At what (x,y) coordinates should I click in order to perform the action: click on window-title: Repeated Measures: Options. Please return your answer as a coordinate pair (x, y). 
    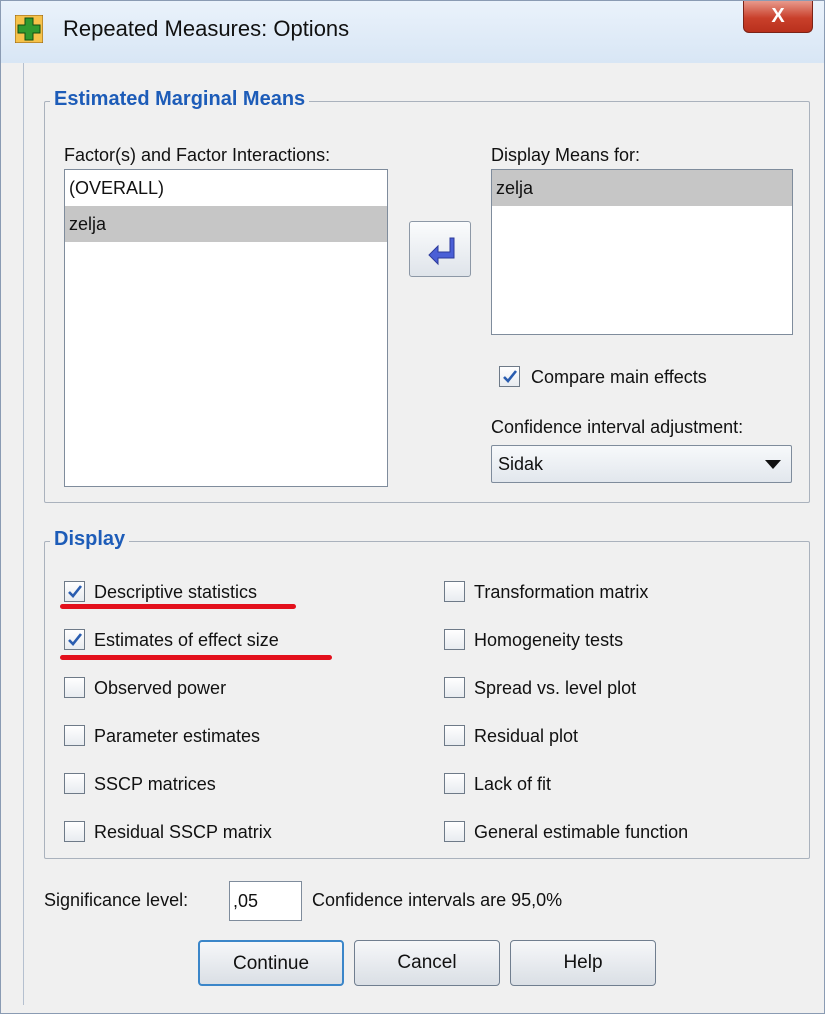
    Looking at the image, I should click on (206, 28).